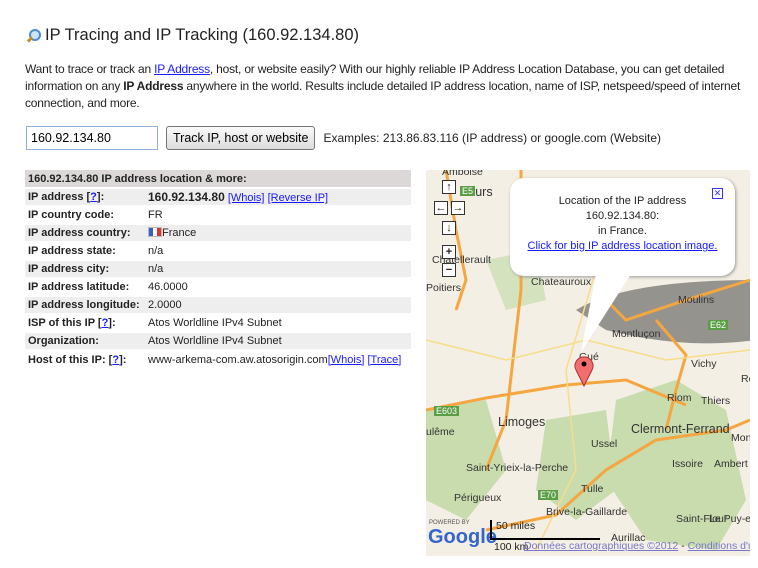 The width and height of the screenshot is (758, 568). Describe the element at coordinates (548, 495) in the screenshot. I see `road-shield: E70` at that location.